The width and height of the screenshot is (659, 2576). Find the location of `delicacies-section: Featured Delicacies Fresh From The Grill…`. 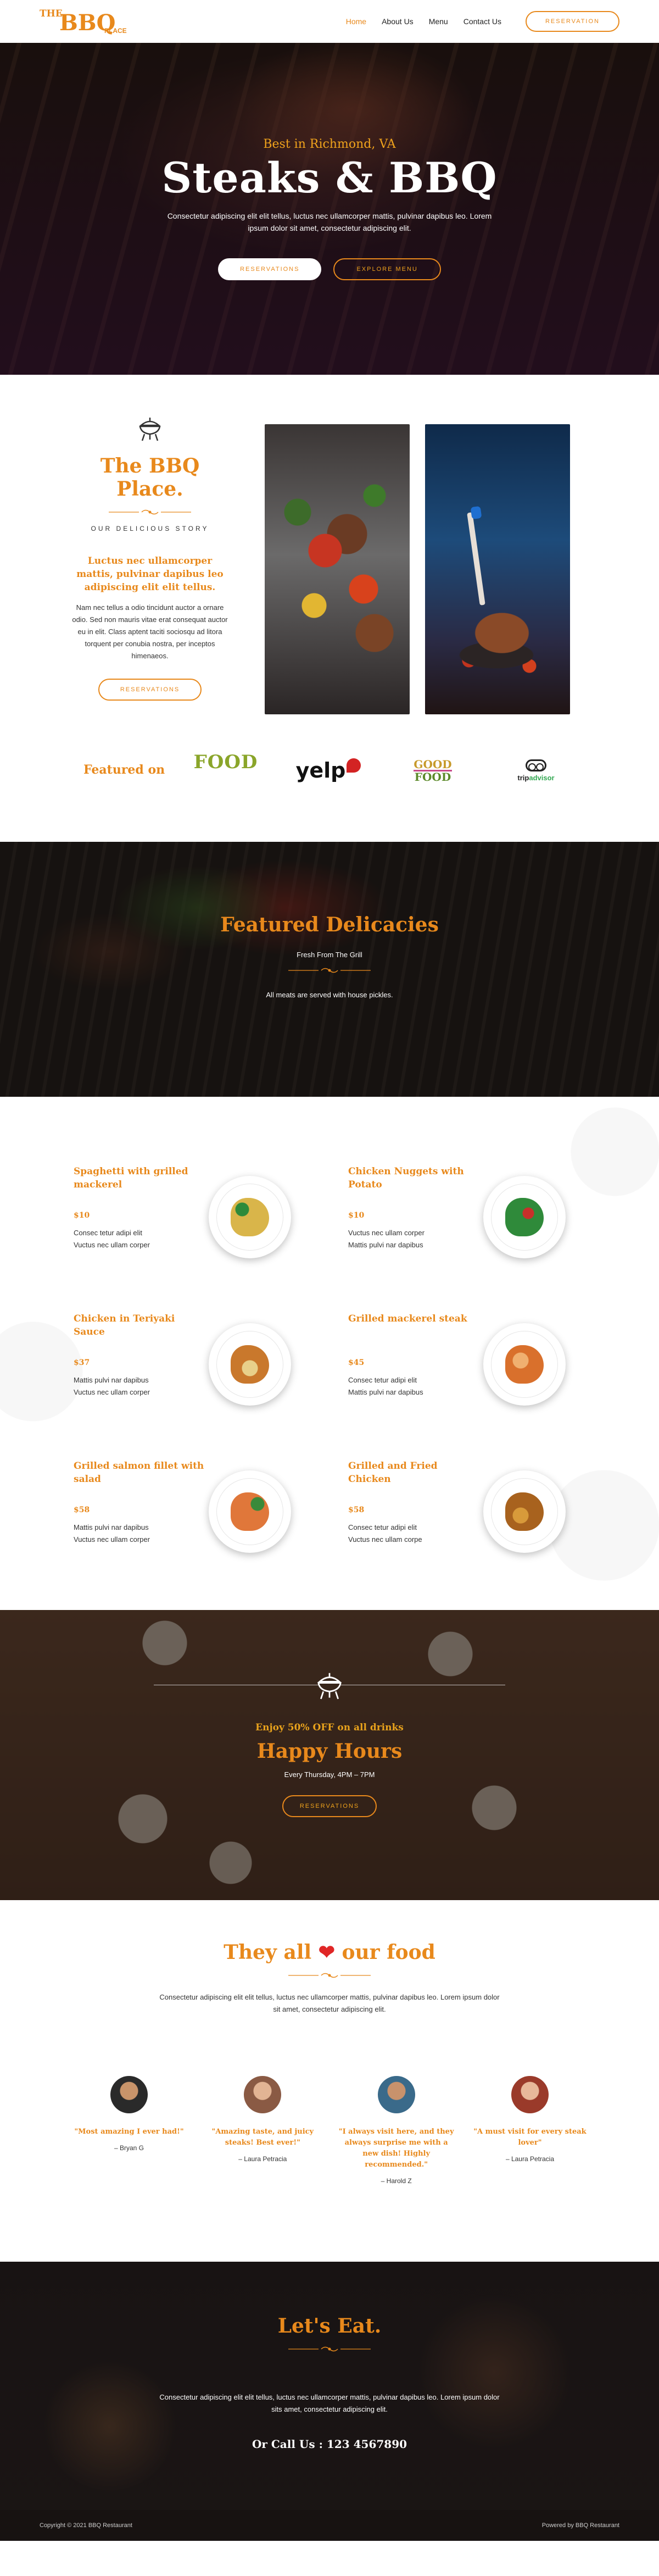

delicacies-section: Featured Delicacies Fresh From The Grill… is located at coordinates (329, 969).